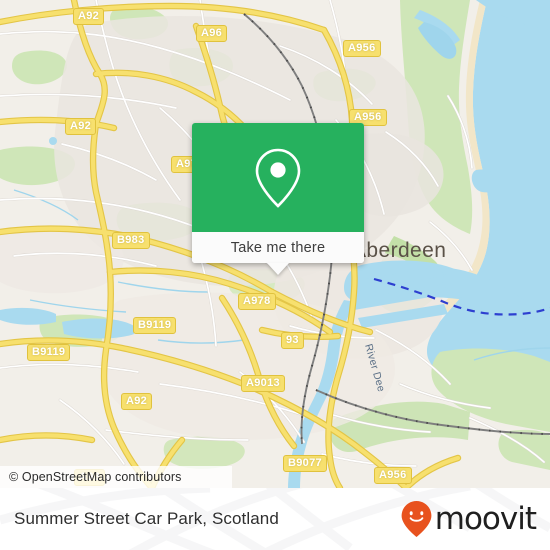 Image resolution: width=550 pixels, height=550 pixels. I want to click on road-shield: A978, so click(257, 301).